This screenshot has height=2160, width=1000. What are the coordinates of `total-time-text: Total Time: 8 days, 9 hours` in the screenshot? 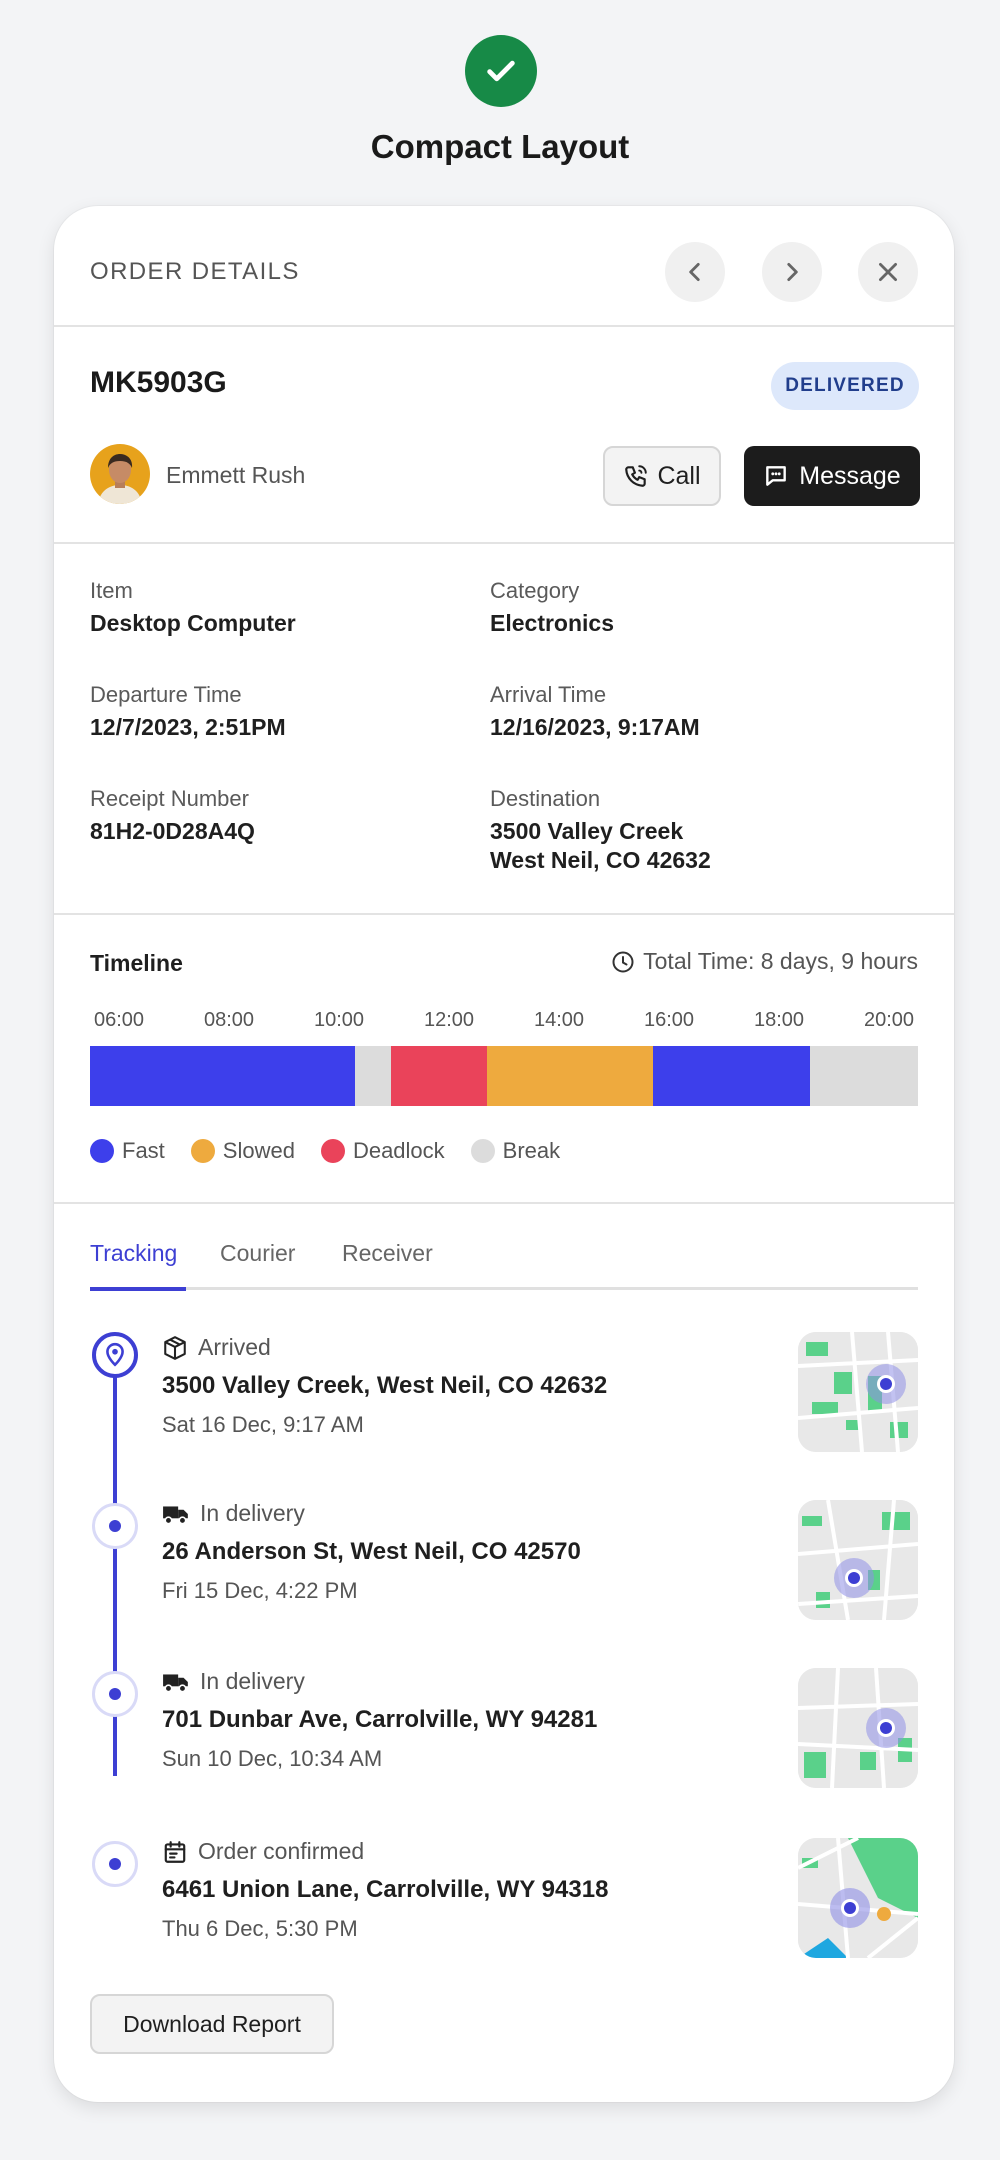 It's located at (780, 961).